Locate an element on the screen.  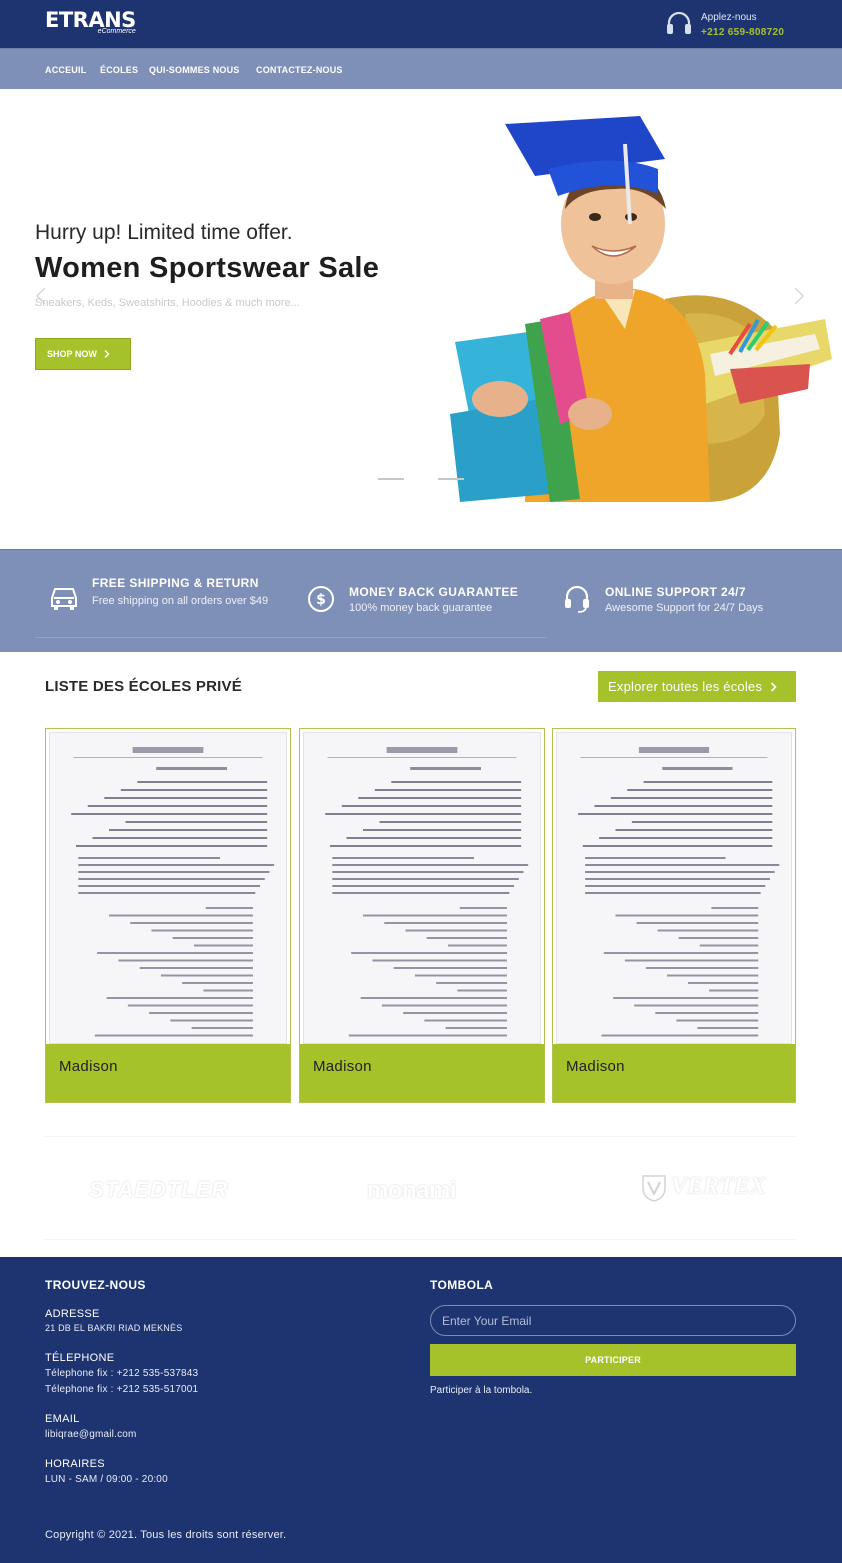
tombola-title: TOMBOLA is located at coordinates (462, 1285).